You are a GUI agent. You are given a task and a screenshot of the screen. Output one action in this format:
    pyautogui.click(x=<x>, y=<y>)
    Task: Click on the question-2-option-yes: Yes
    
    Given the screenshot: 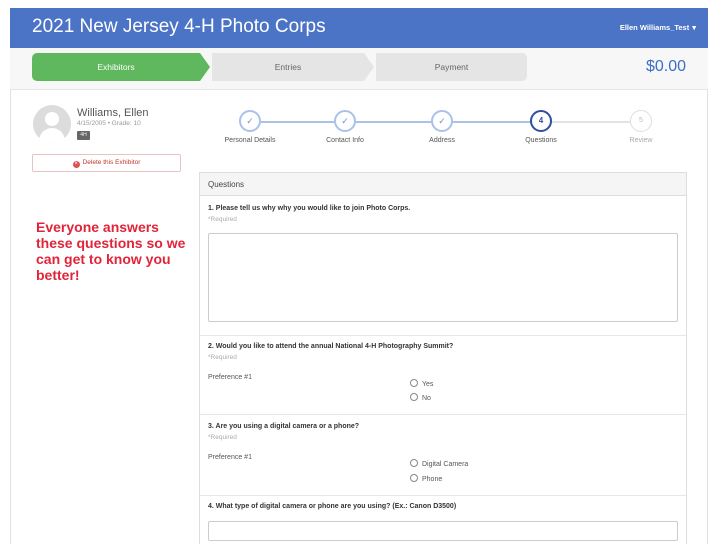 What is the action you would take?
    pyautogui.click(x=421, y=384)
    